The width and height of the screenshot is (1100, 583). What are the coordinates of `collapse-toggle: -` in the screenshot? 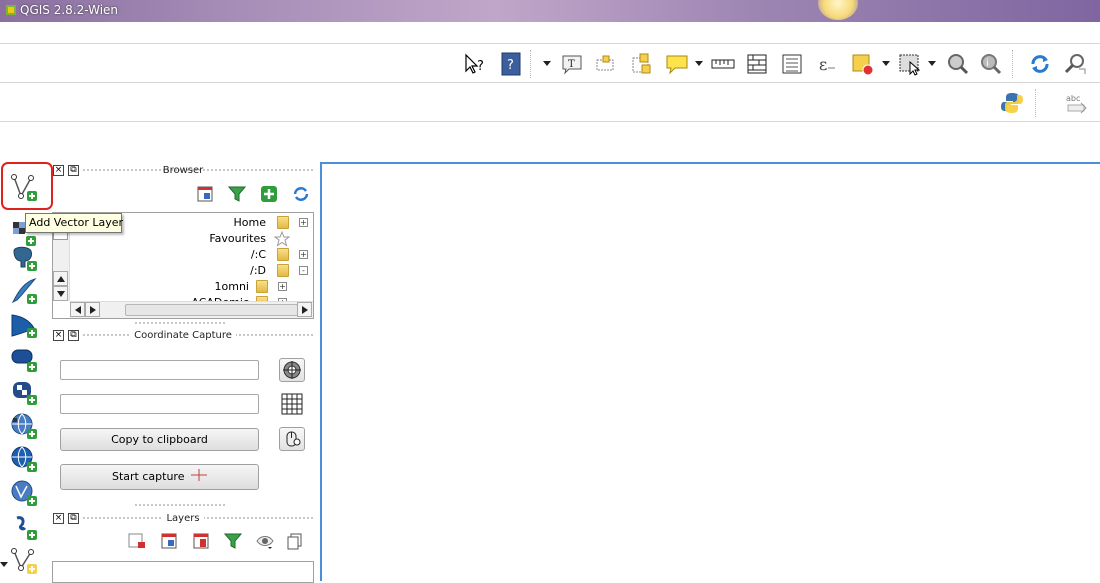 It's located at (303, 270).